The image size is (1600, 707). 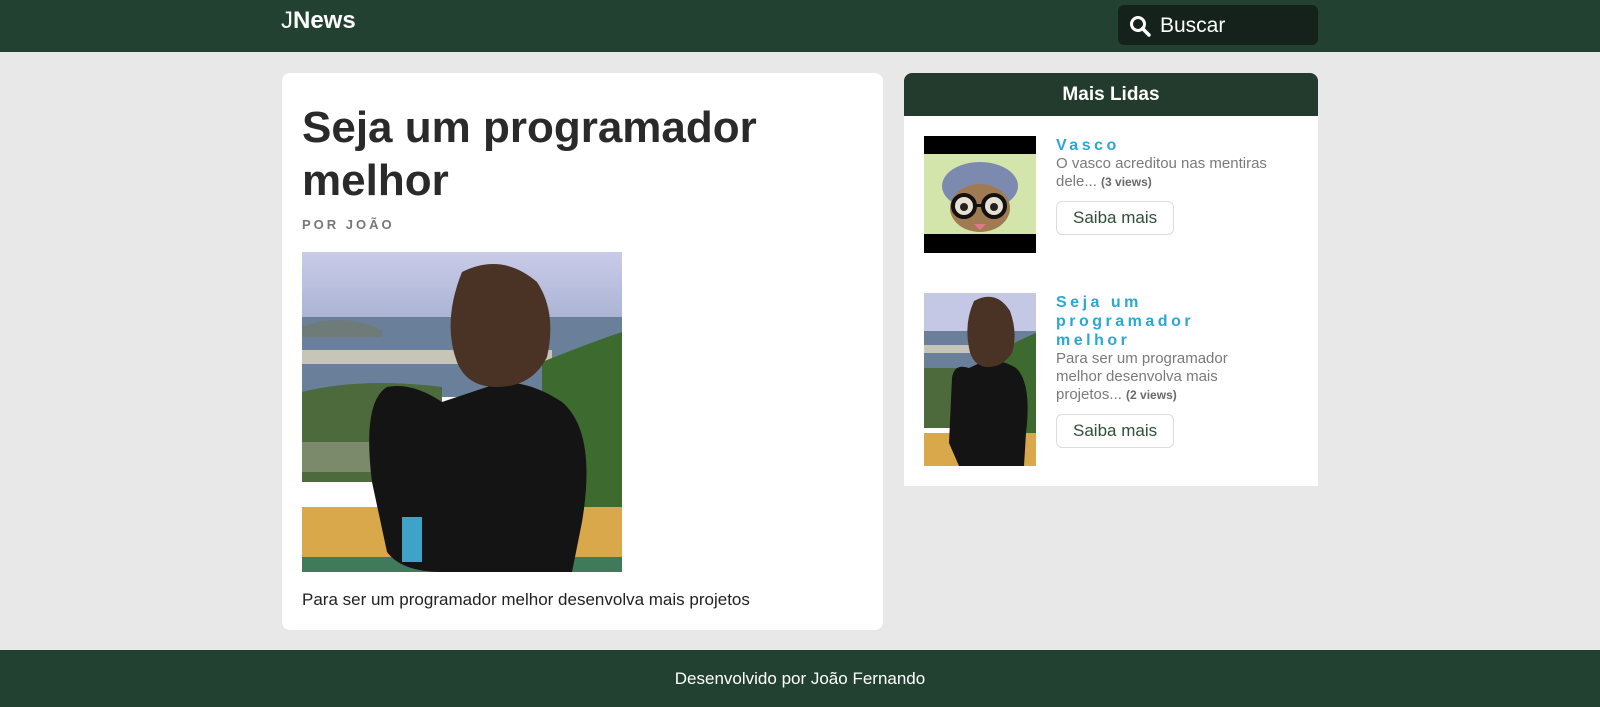 What do you see at coordinates (1126, 182) in the screenshot?
I see `item-views: (3 views)` at bounding box center [1126, 182].